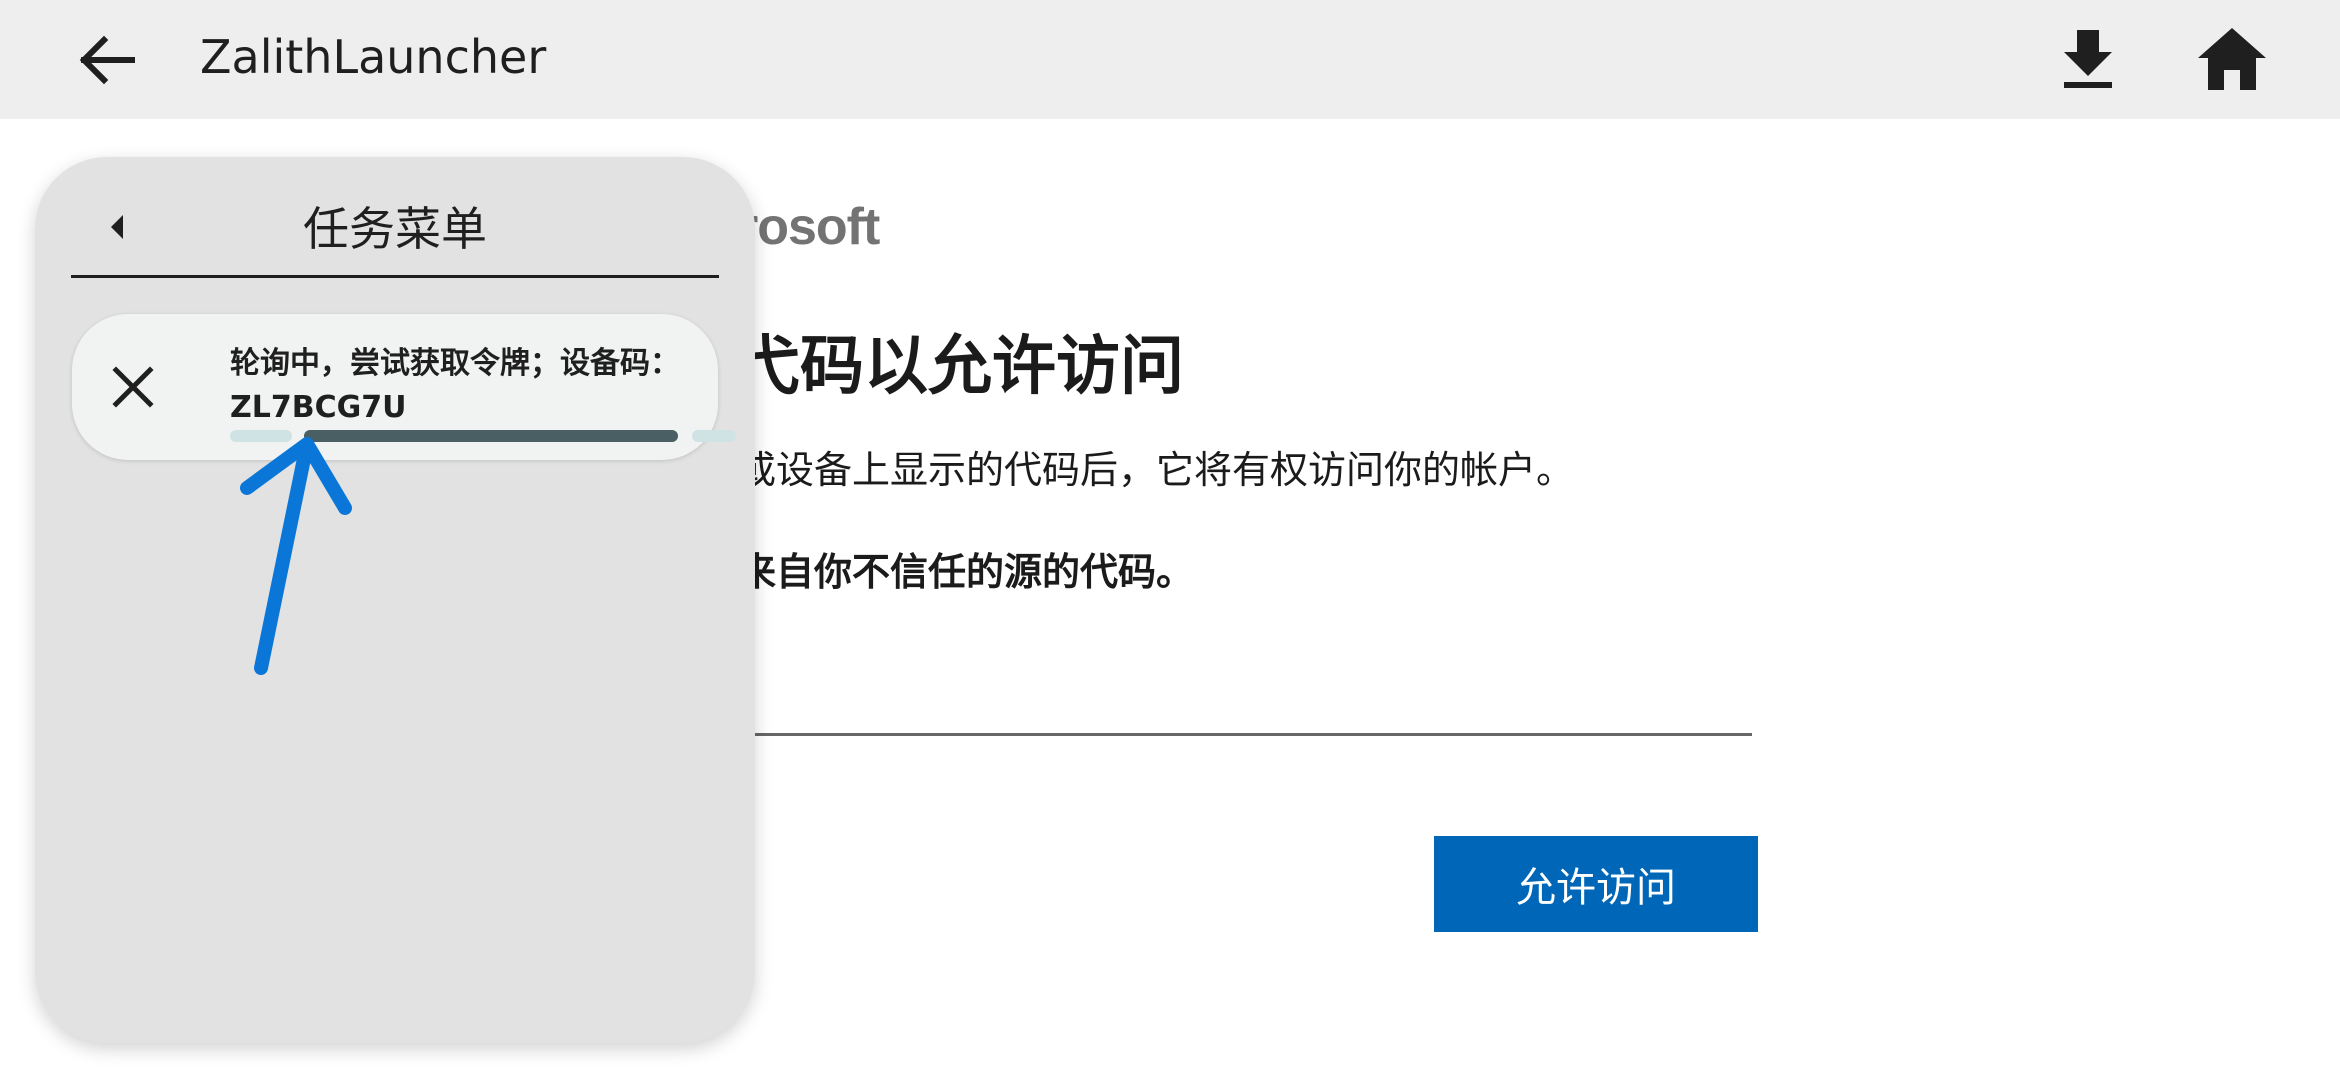 The image size is (2340, 1080). I want to click on arrow-left-icon, so click(107, 60).